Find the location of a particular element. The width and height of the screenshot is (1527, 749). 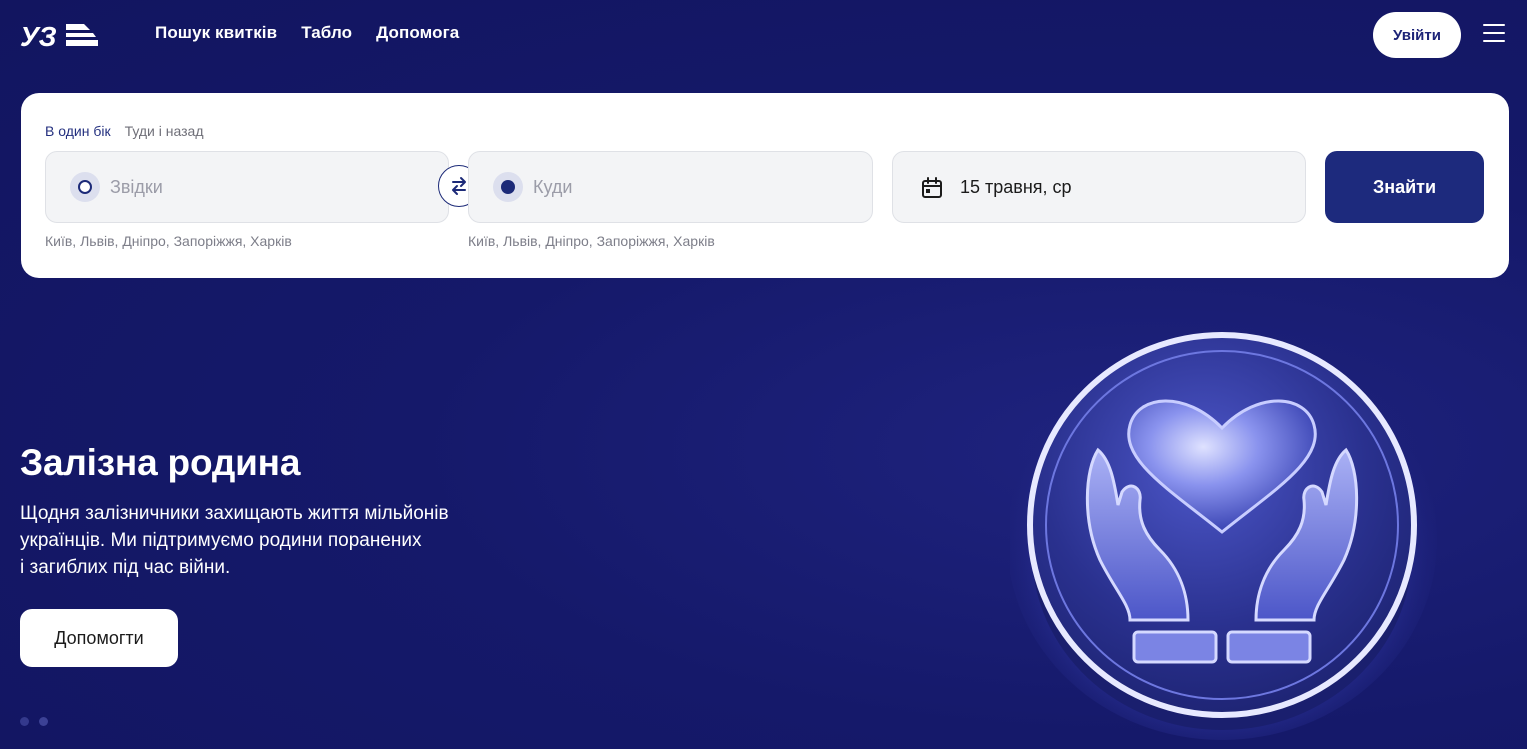

tab-one-way: В один бік is located at coordinates (78, 131).